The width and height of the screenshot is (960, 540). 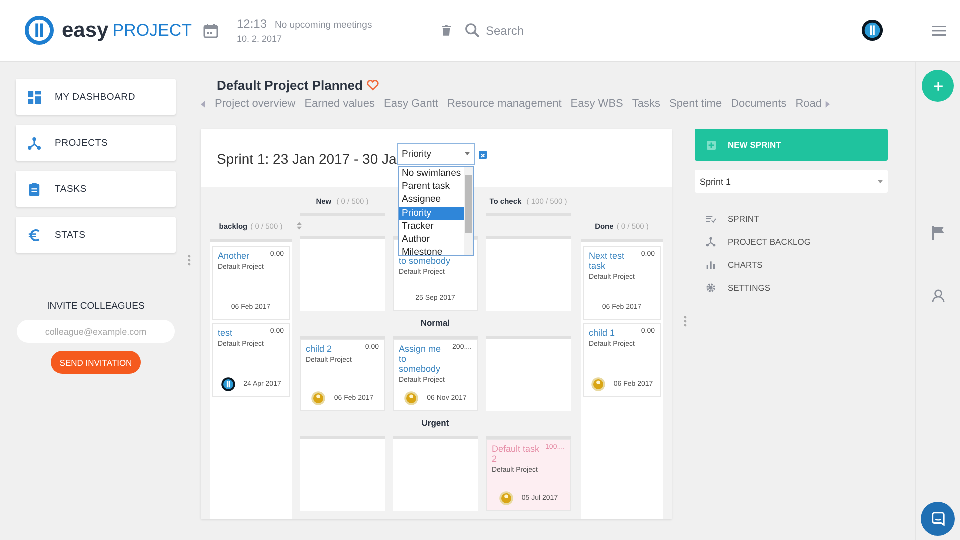 I want to click on brand-name-suffix: PROJECT, so click(x=152, y=30).